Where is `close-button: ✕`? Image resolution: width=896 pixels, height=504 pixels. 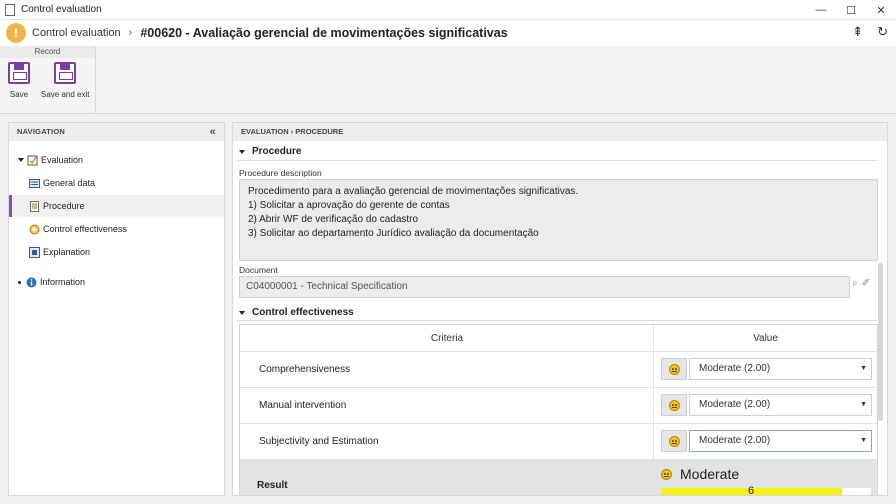 close-button: ✕ is located at coordinates (881, 10).